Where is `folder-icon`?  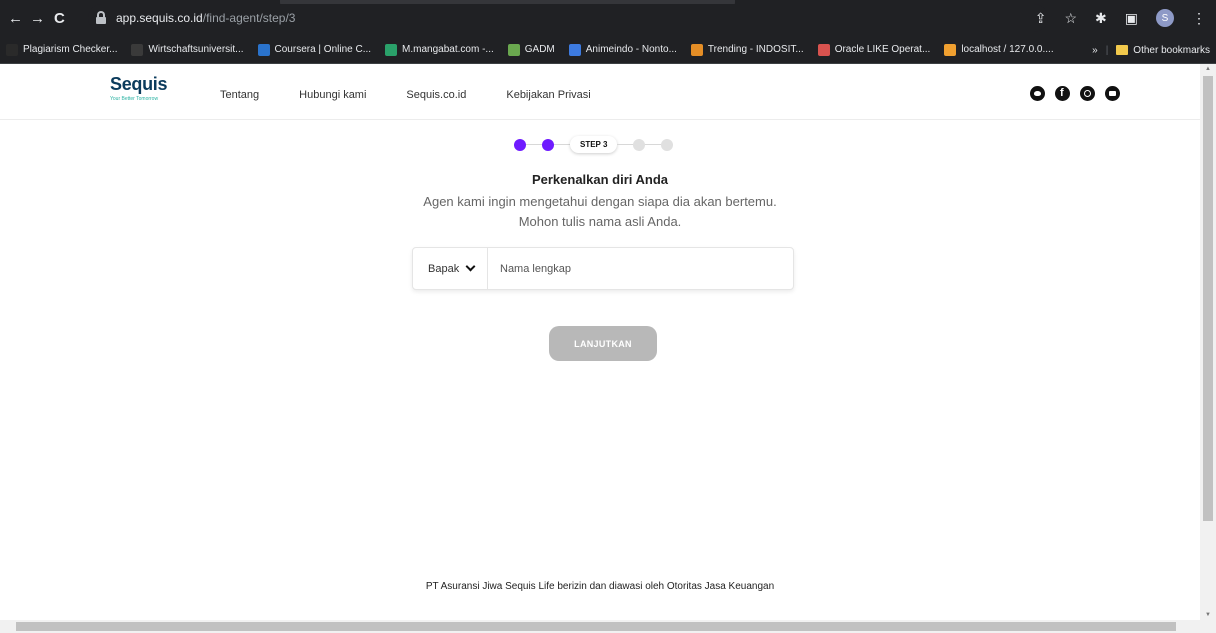
folder-icon is located at coordinates (1122, 50).